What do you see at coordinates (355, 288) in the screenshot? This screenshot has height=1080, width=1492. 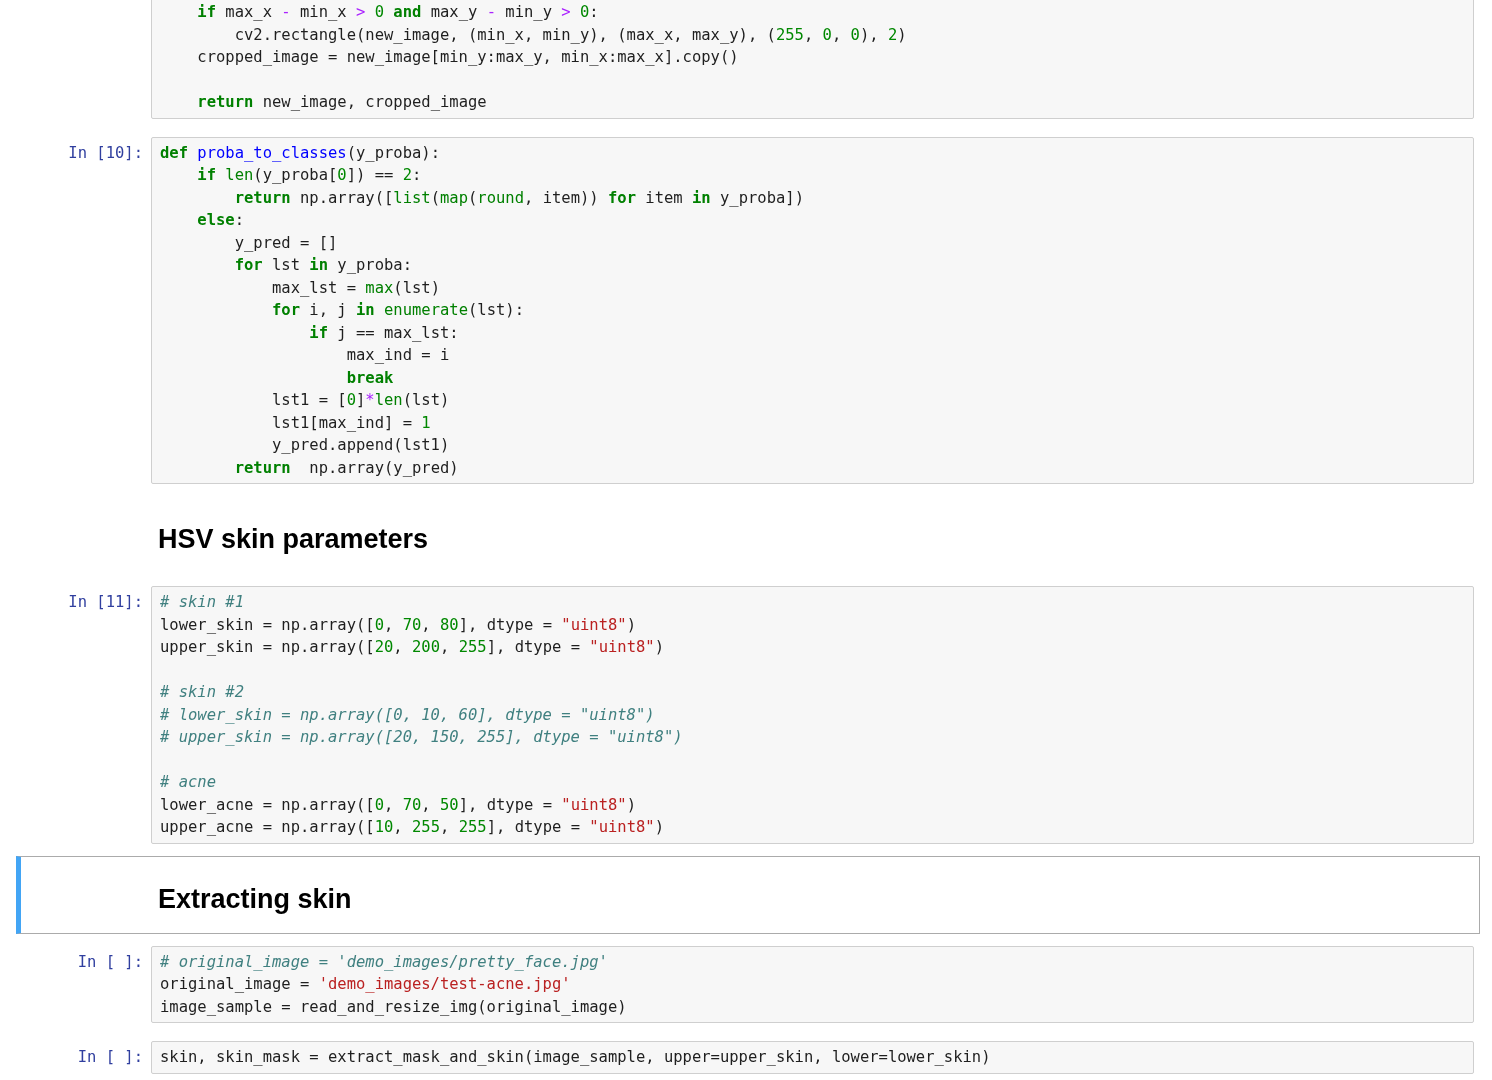 I see `code-line: max_lst = max(lst)` at bounding box center [355, 288].